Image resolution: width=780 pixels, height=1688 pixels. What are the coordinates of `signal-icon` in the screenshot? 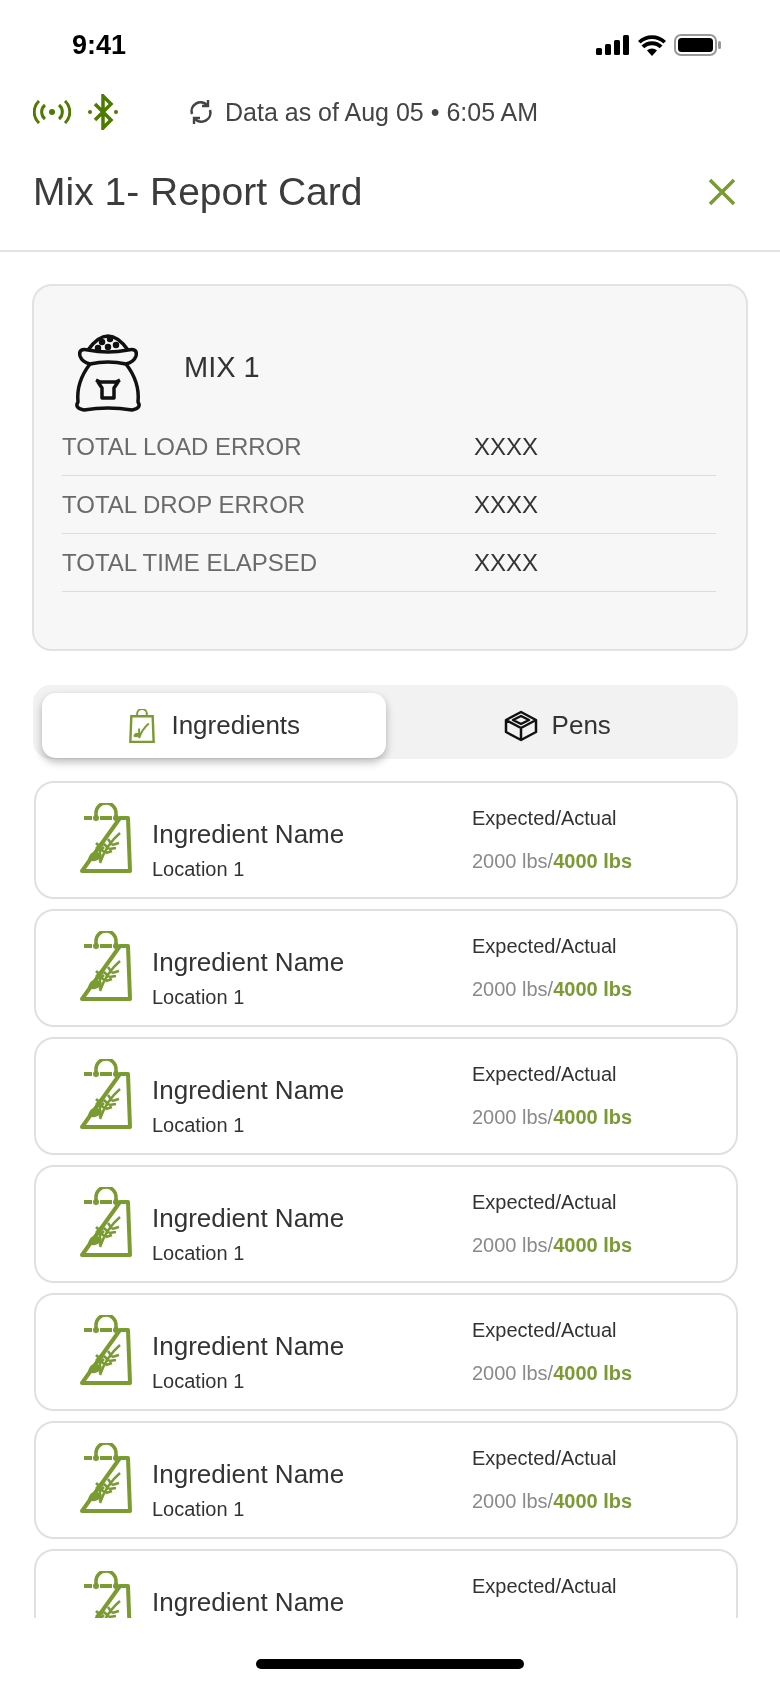 It's located at (613, 45).